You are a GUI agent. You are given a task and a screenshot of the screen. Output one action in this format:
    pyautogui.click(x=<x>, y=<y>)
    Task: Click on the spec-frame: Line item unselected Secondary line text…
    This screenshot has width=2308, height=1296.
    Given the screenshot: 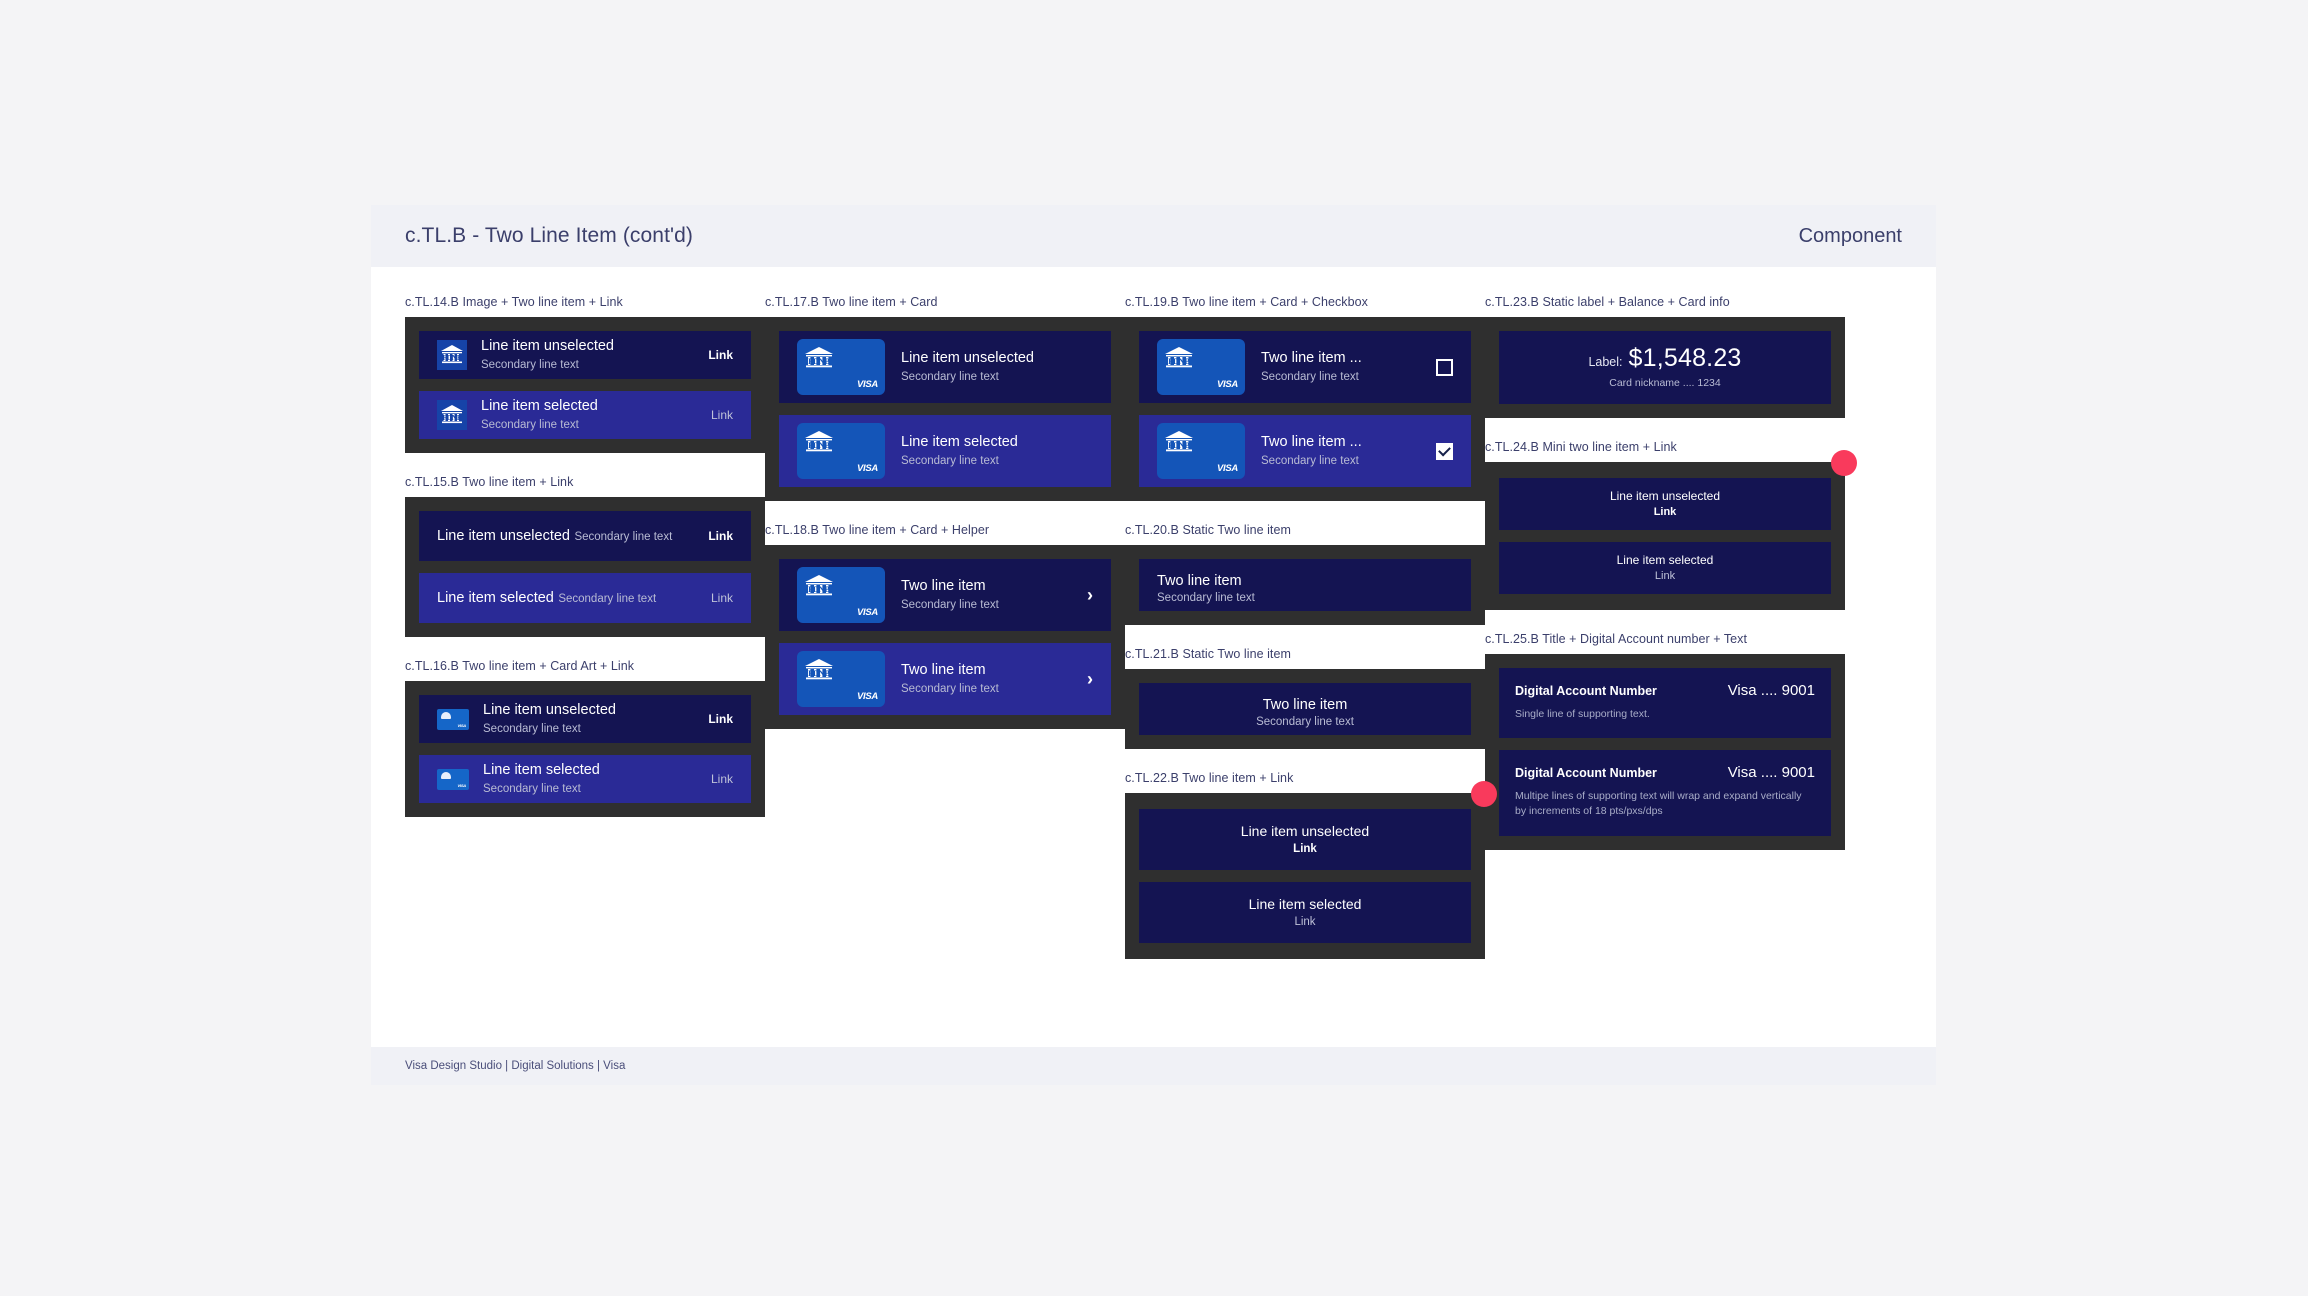 What is the action you would take?
    pyautogui.click(x=585, y=567)
    